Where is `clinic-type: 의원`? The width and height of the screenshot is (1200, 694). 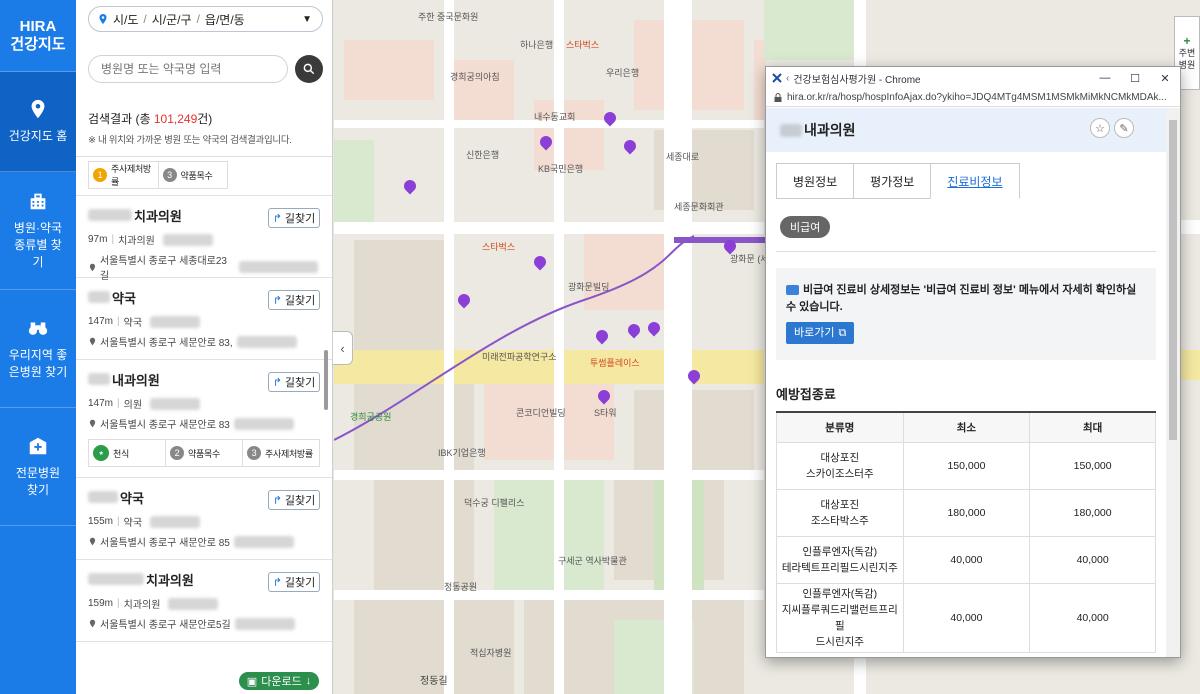 clinic-type: 의원 is located at coordinates (133, 405).